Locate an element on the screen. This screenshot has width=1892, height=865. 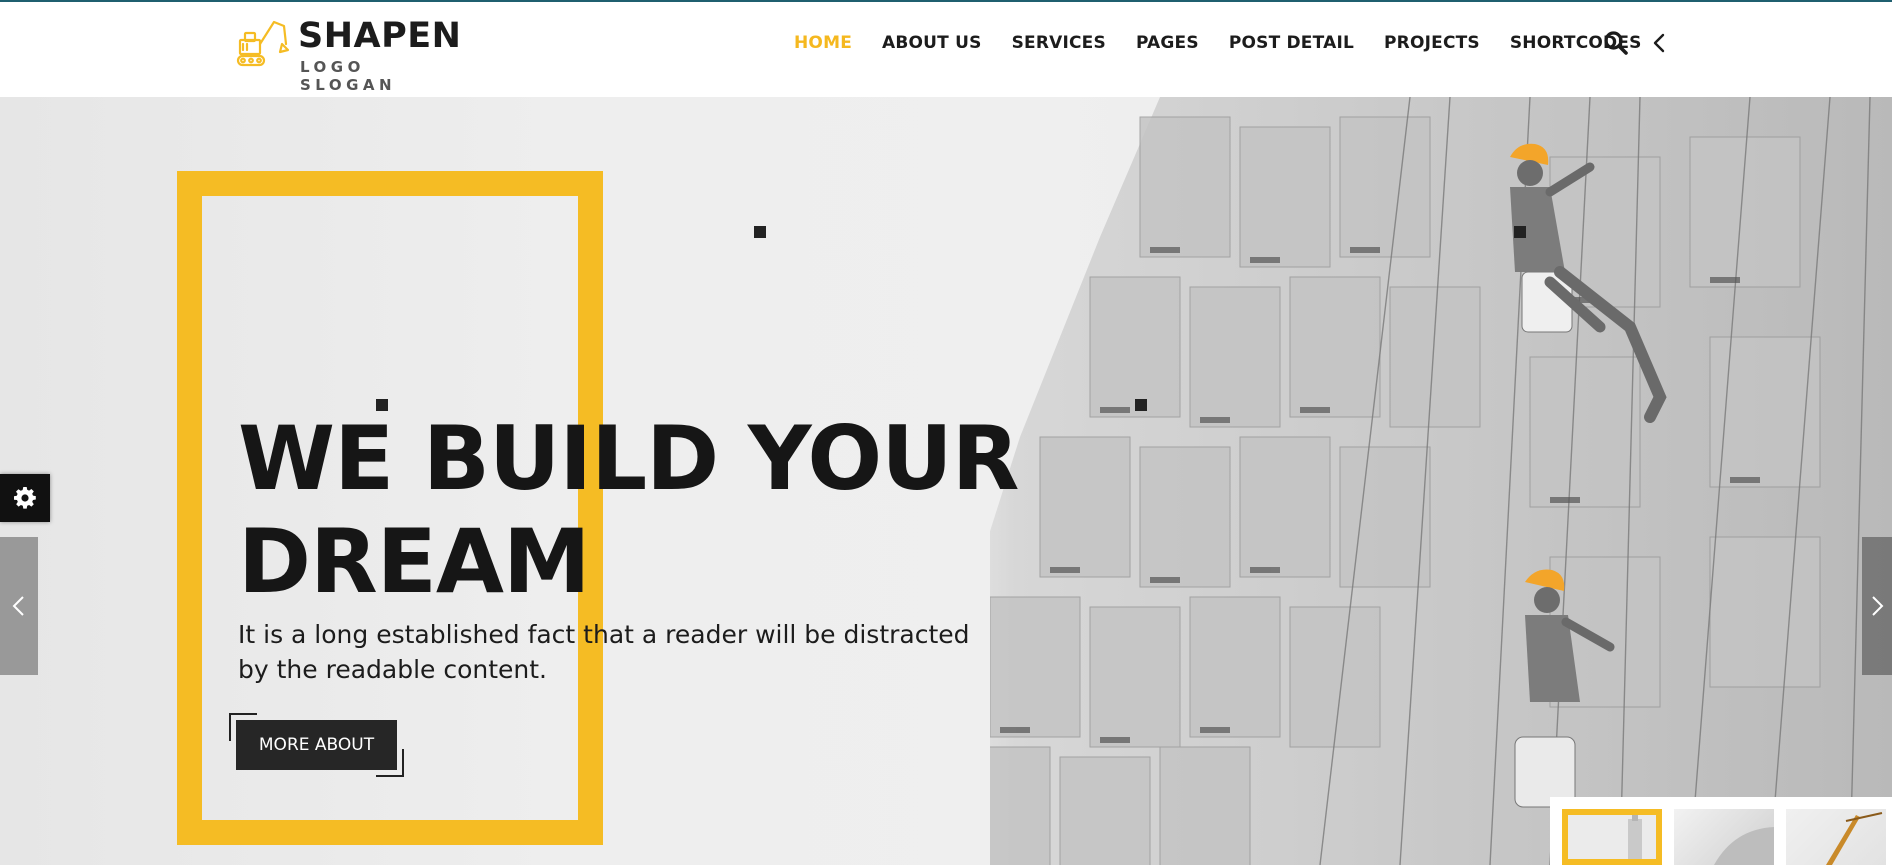
nav-home: HOME is located at coordinates (823, 43).